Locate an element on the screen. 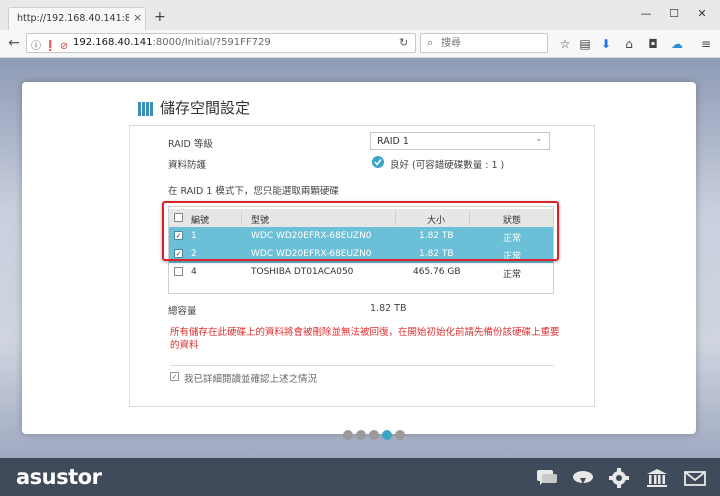  confirm-checkbox: ✓ is located at coordinates (174, 376).